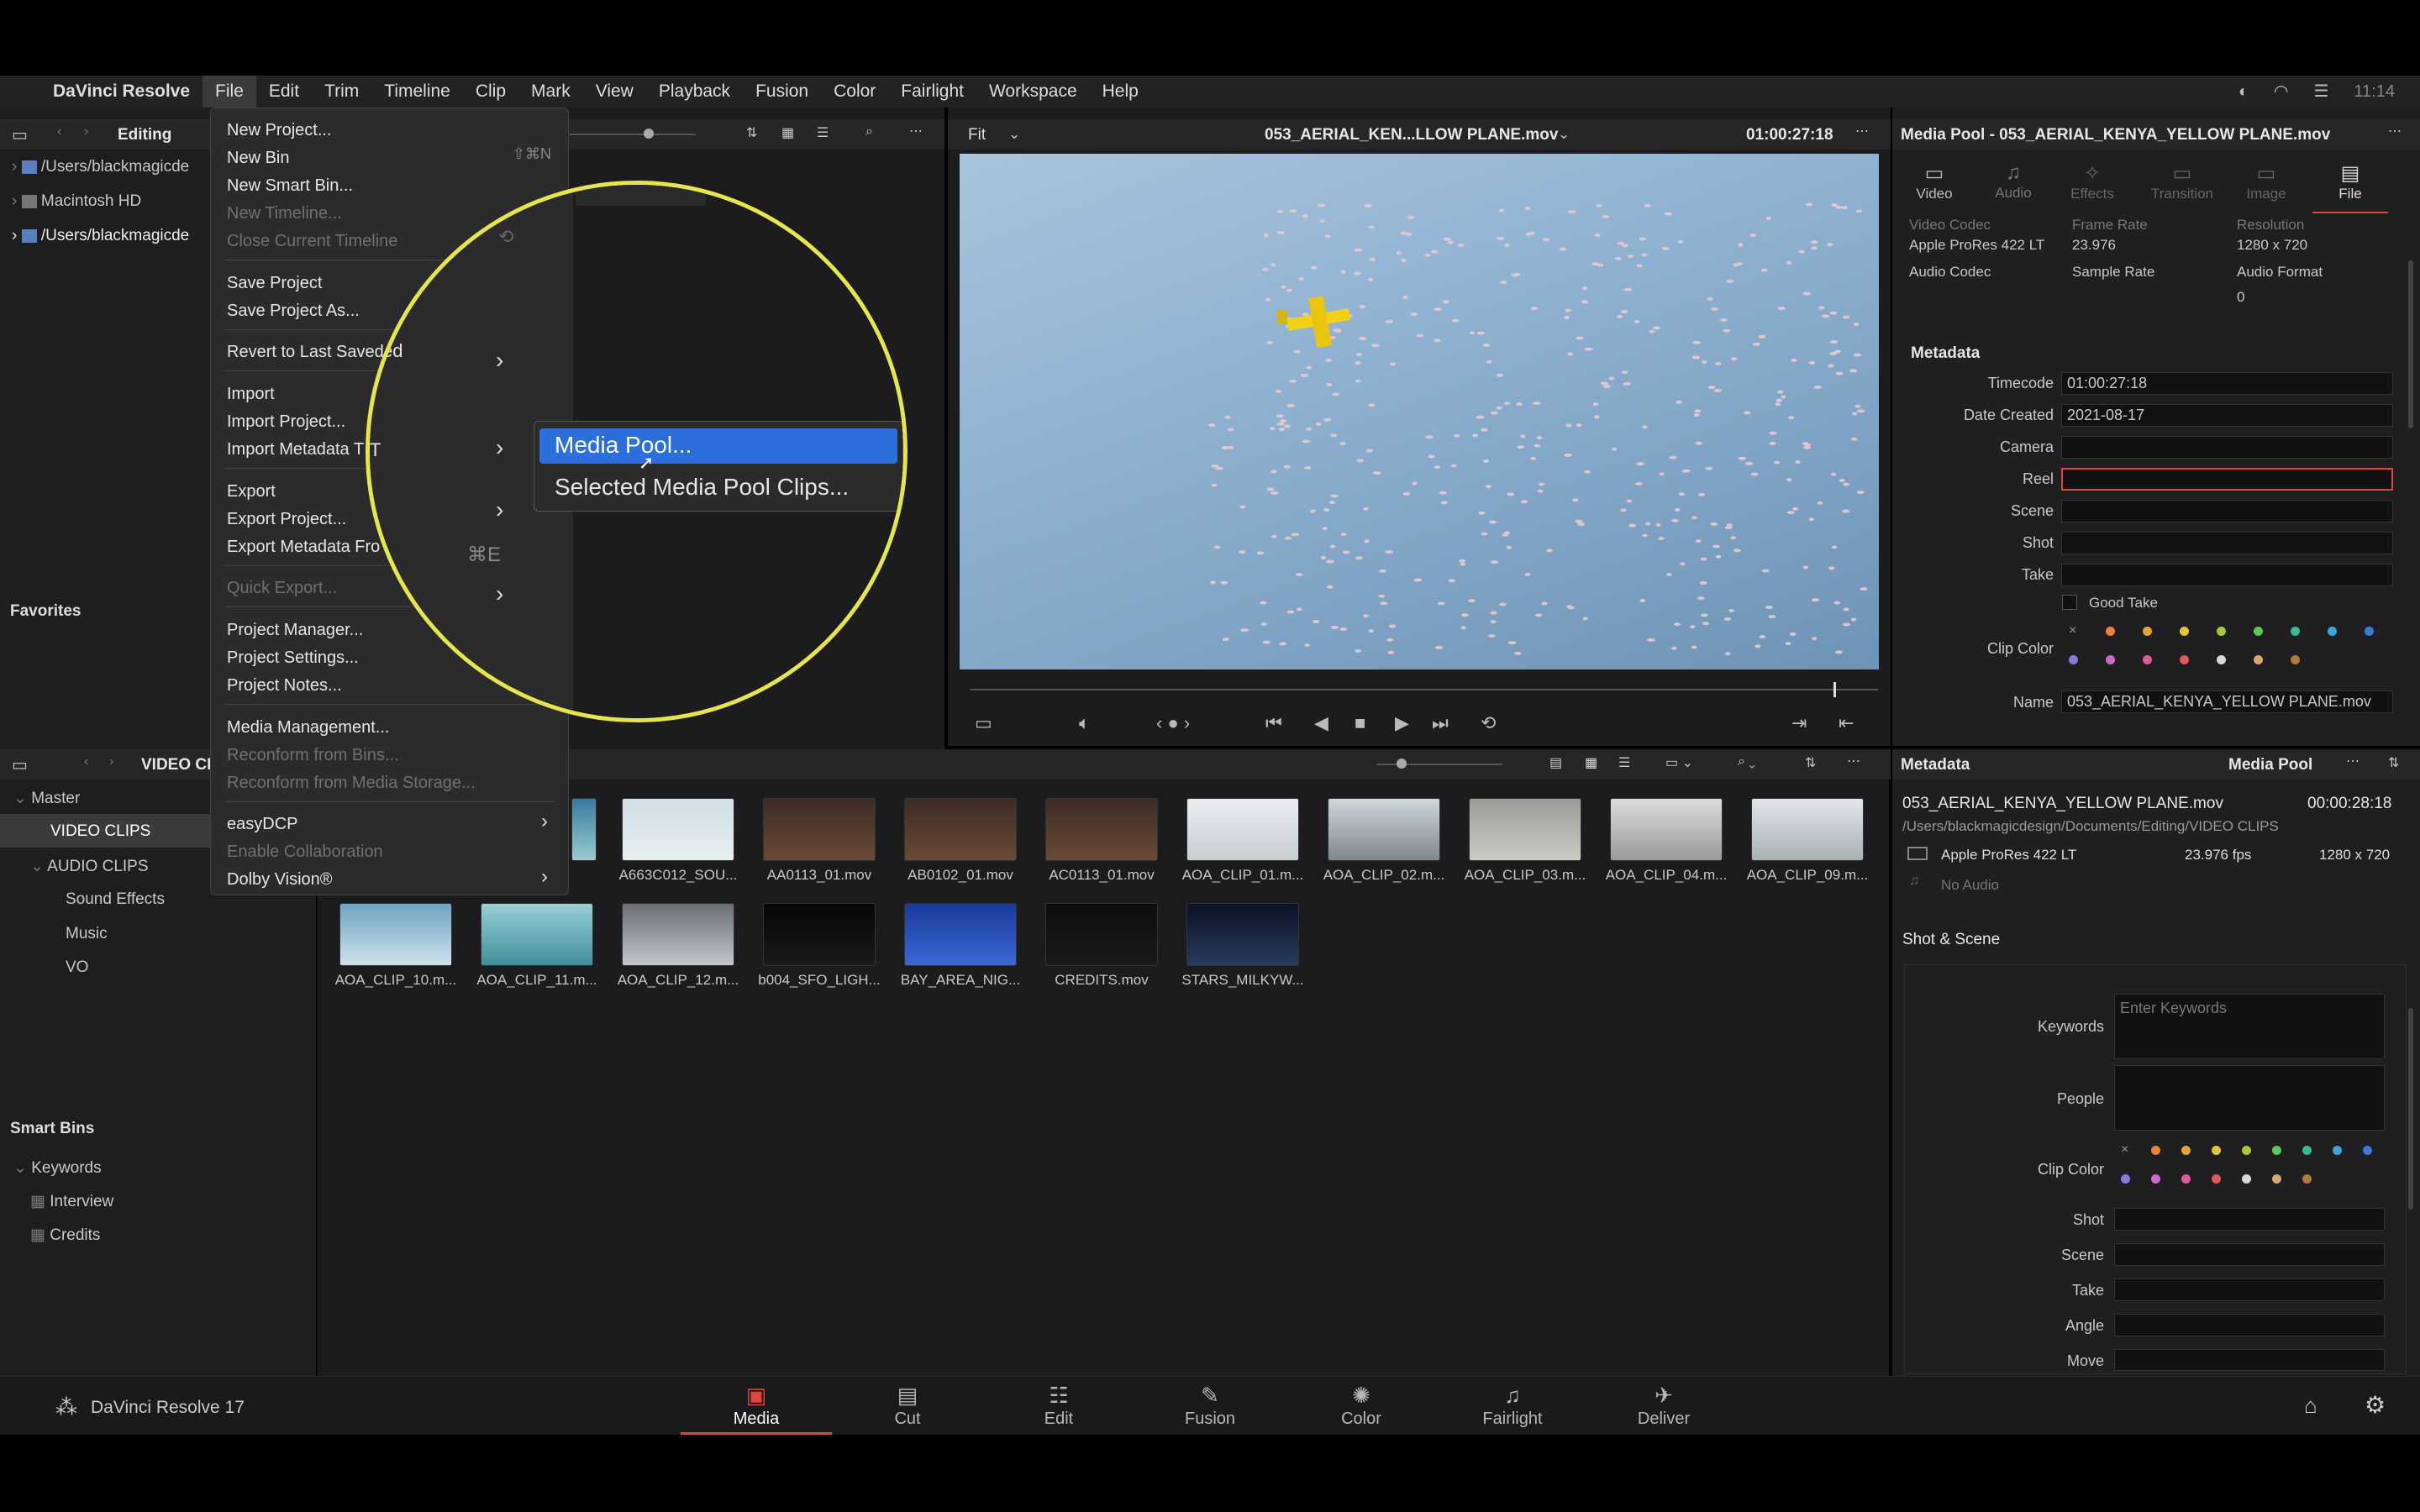  I want to click on location-item: › Macintosh HD, so click(77, 201).